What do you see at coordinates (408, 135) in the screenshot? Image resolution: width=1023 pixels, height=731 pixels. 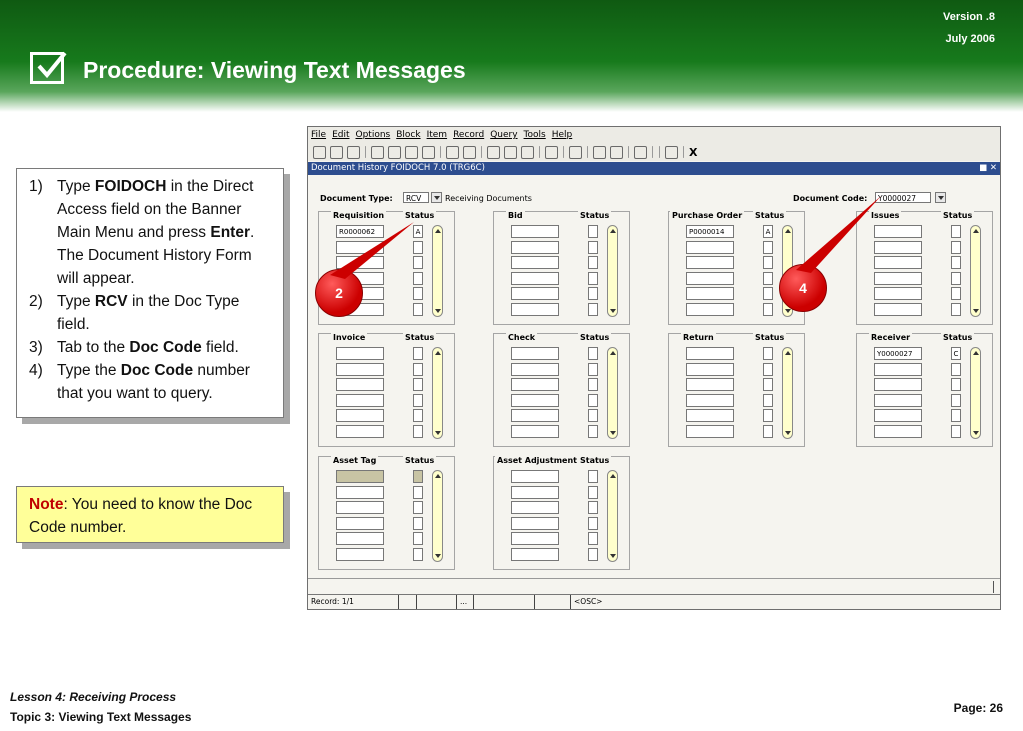 I see `menu-item-block: Block` at bounding box center [408, 135].